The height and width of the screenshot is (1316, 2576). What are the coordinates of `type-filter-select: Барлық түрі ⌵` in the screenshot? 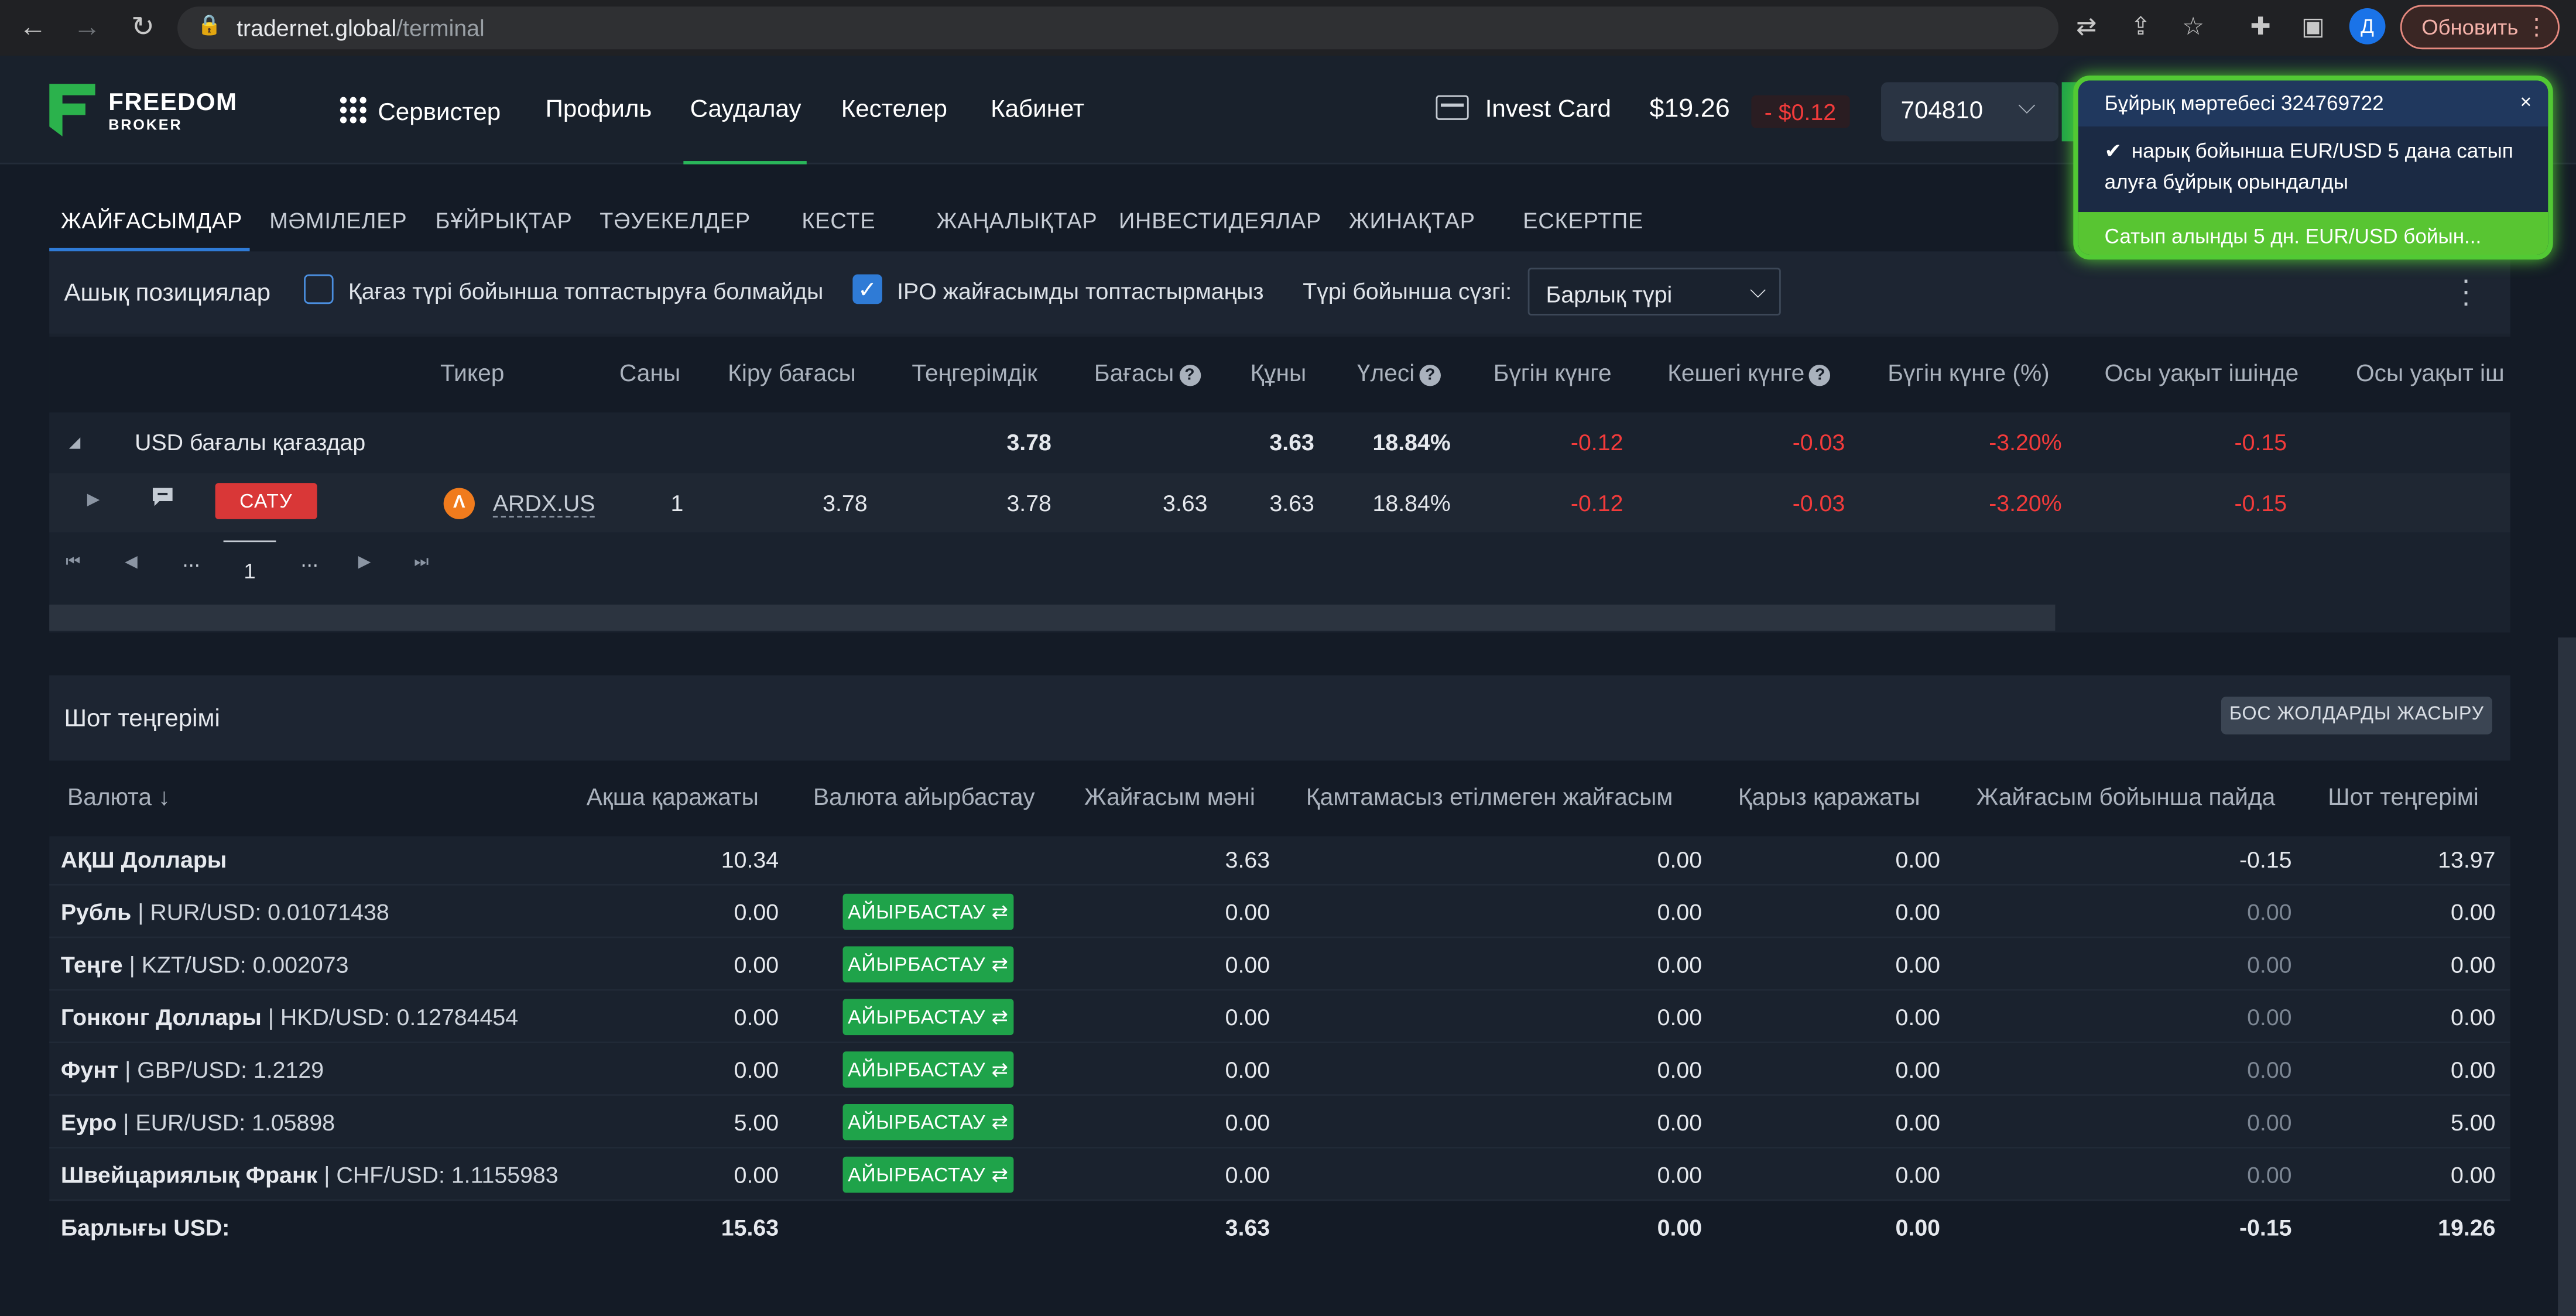 It's located at (1654, 292).